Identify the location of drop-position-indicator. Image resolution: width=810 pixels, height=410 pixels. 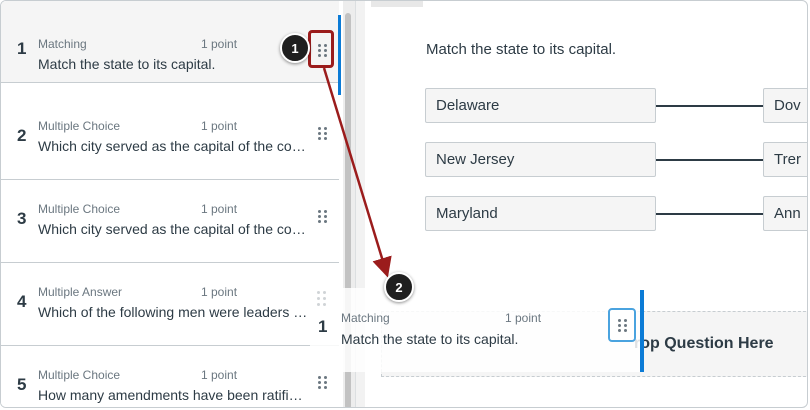
(642, 331).